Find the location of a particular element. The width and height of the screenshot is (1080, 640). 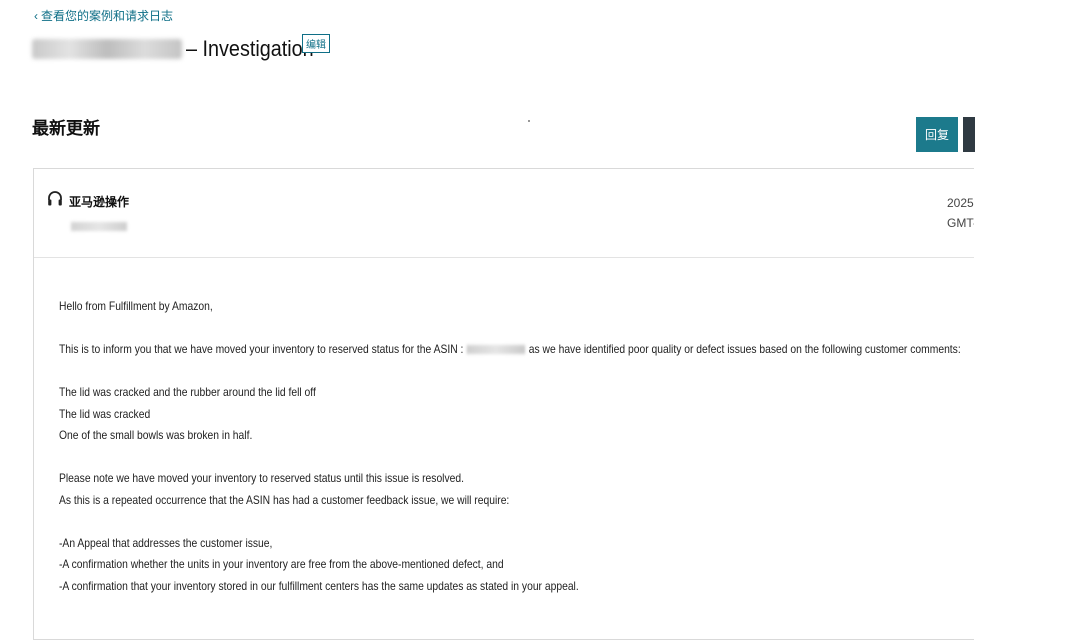

chevron-left-icon: ‹ is located at coordinates (36, 16).